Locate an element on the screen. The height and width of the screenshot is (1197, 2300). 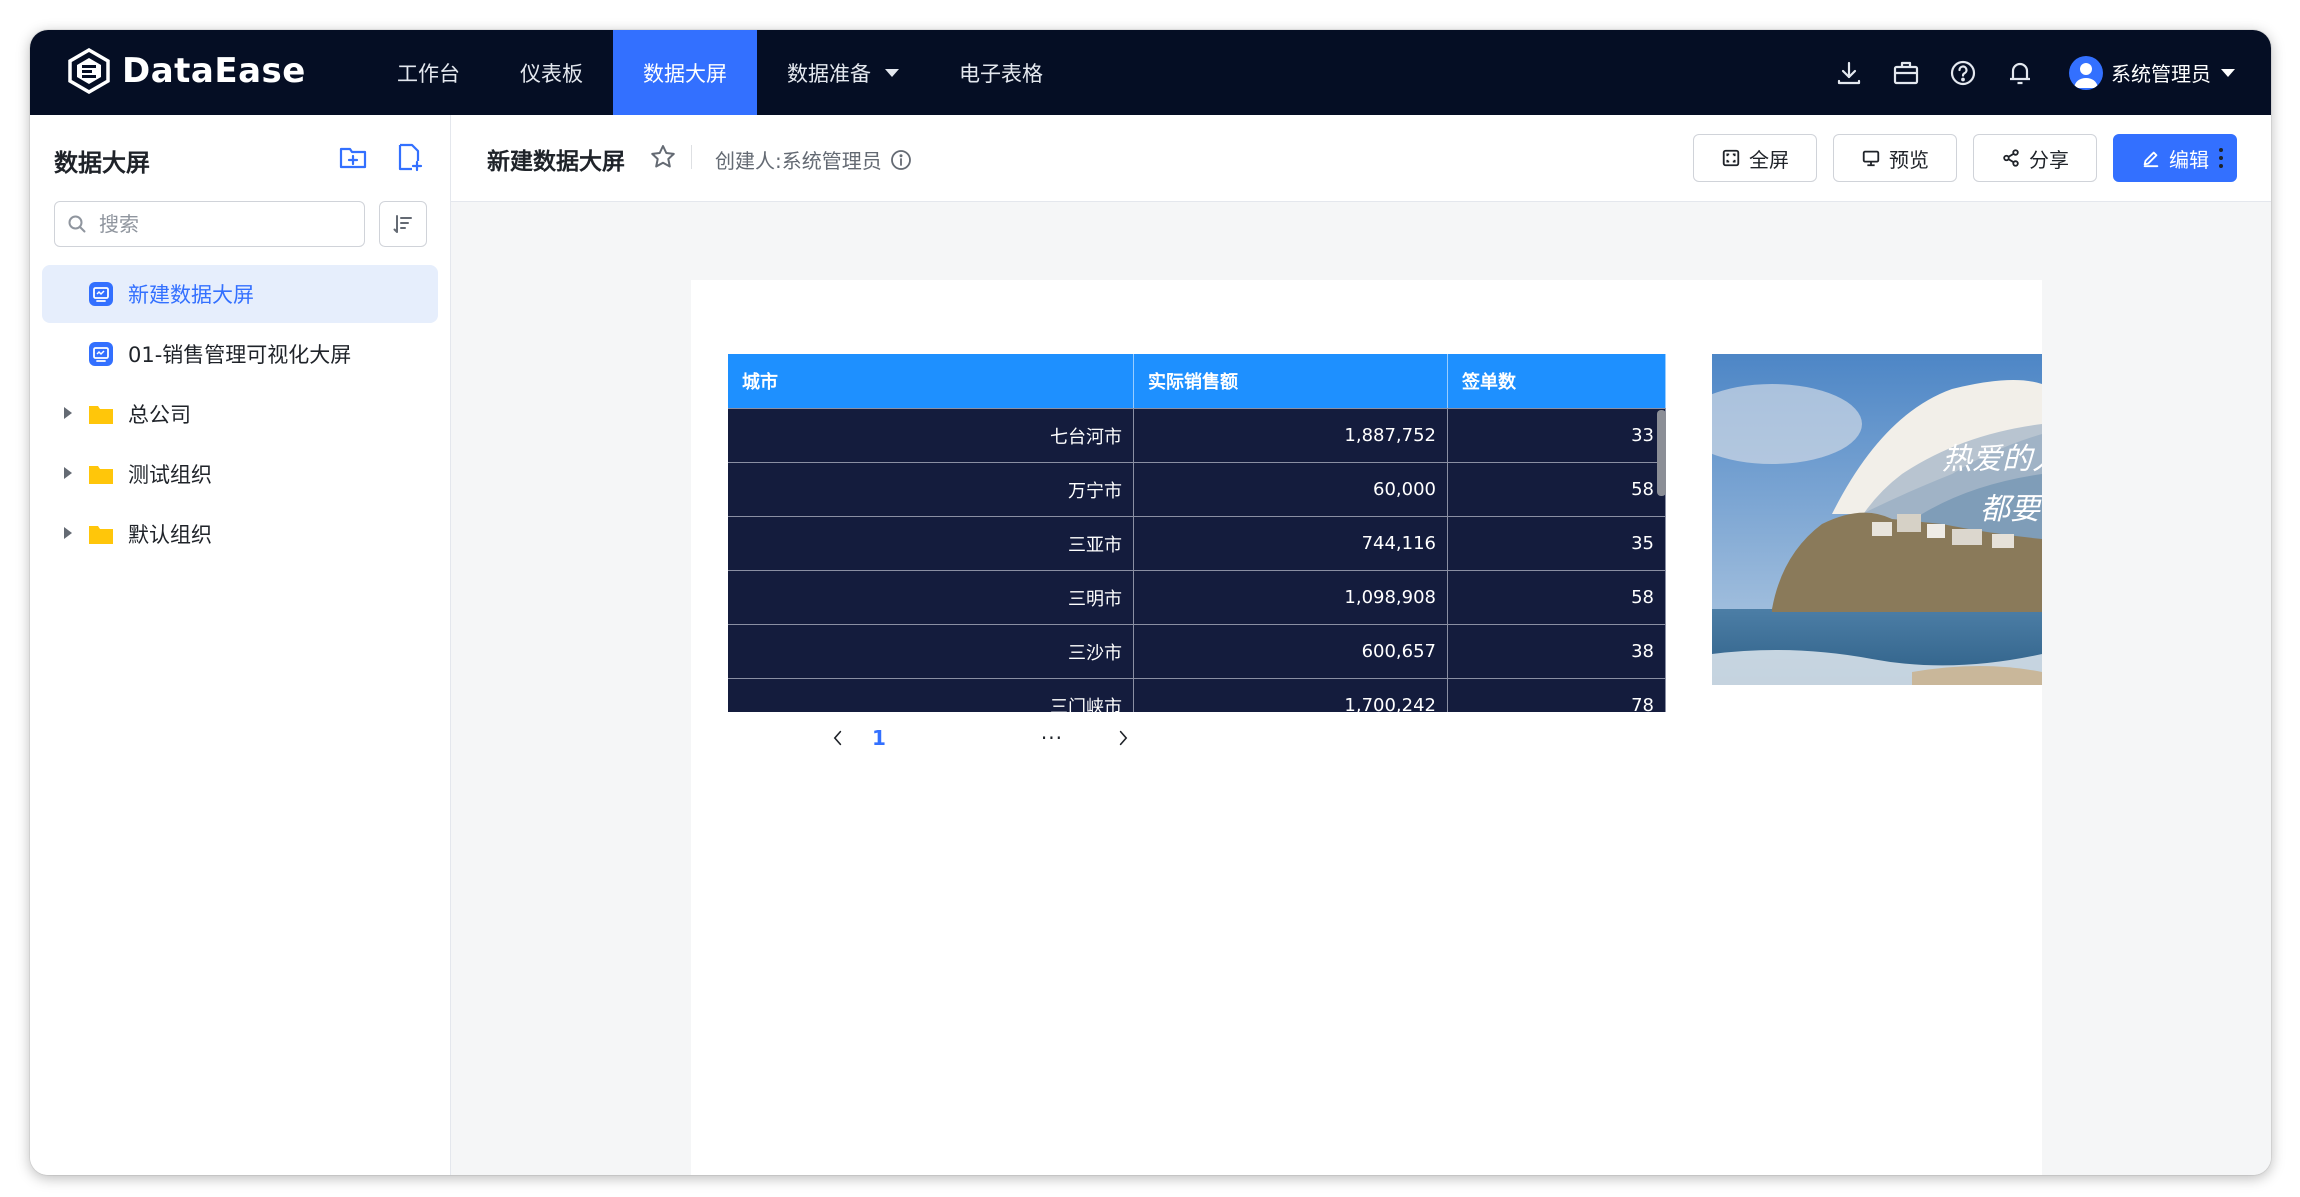
star-icon is located at coordinates (663, 157).